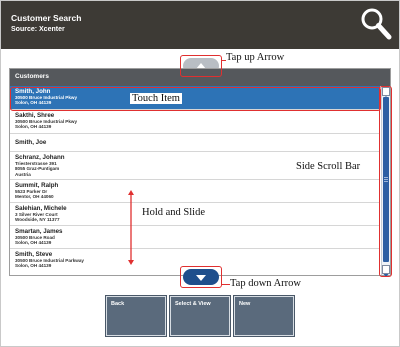  Describe the element at coordinates (38, 29) in the screenshot. I see `source-label: Source: Xcenter` at that location.